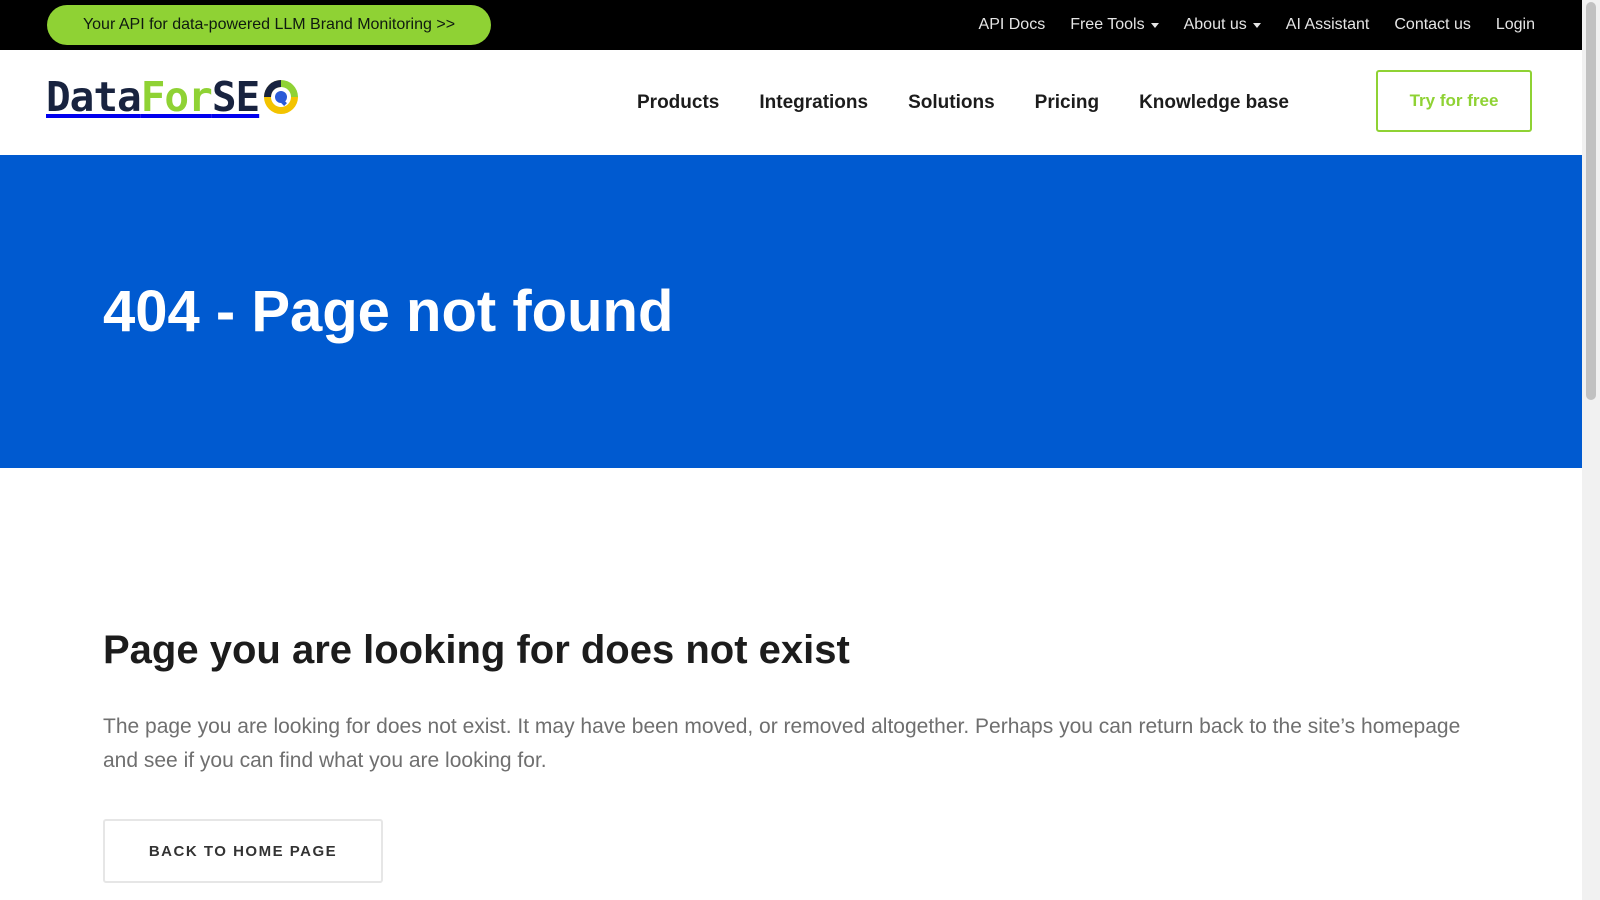 The width and height of the screenshot is (1600, 900). I want to click on top-link-label: API Docs, so click(1012, 24).